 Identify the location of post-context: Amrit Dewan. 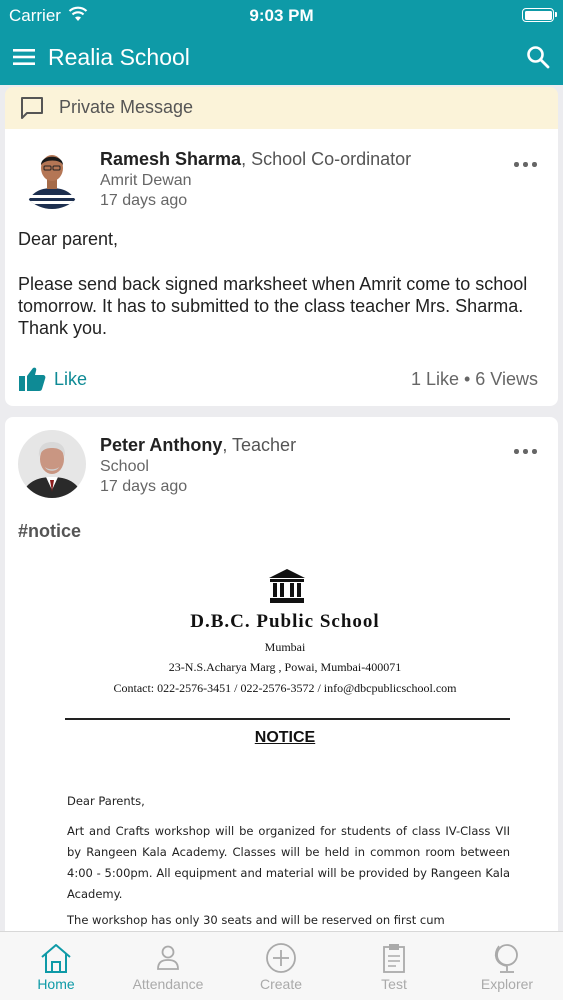
(146, 180).